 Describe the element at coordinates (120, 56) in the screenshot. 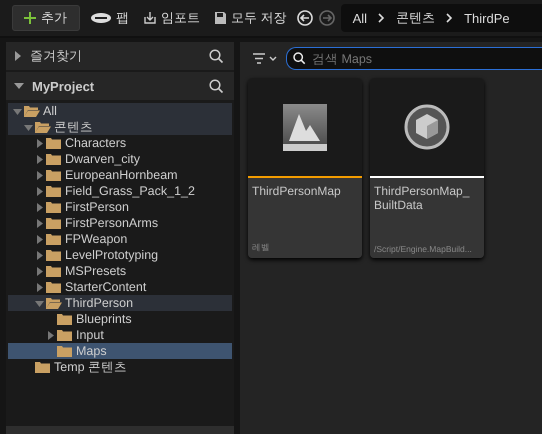

I see `favorites-header: 즐겨찾기` at that location.